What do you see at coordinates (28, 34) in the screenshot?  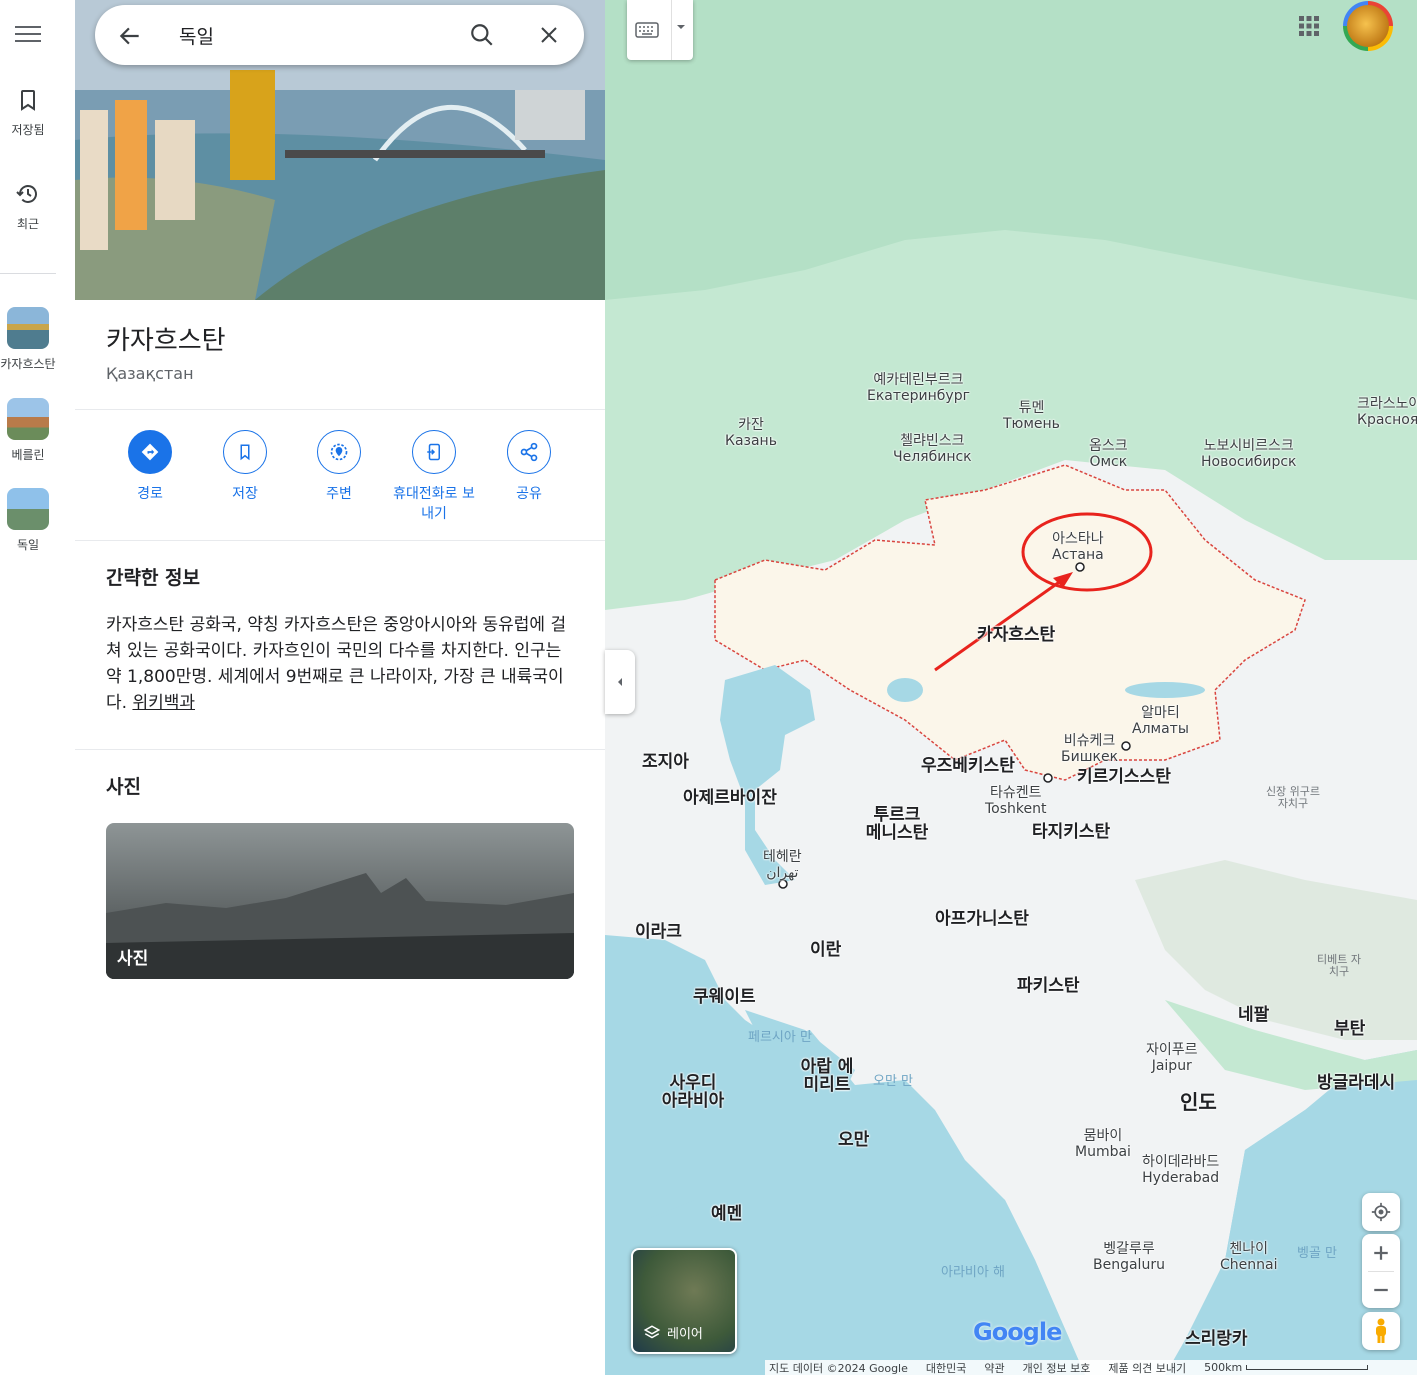 I see `menu-icon` at bounding box center [28, 34].